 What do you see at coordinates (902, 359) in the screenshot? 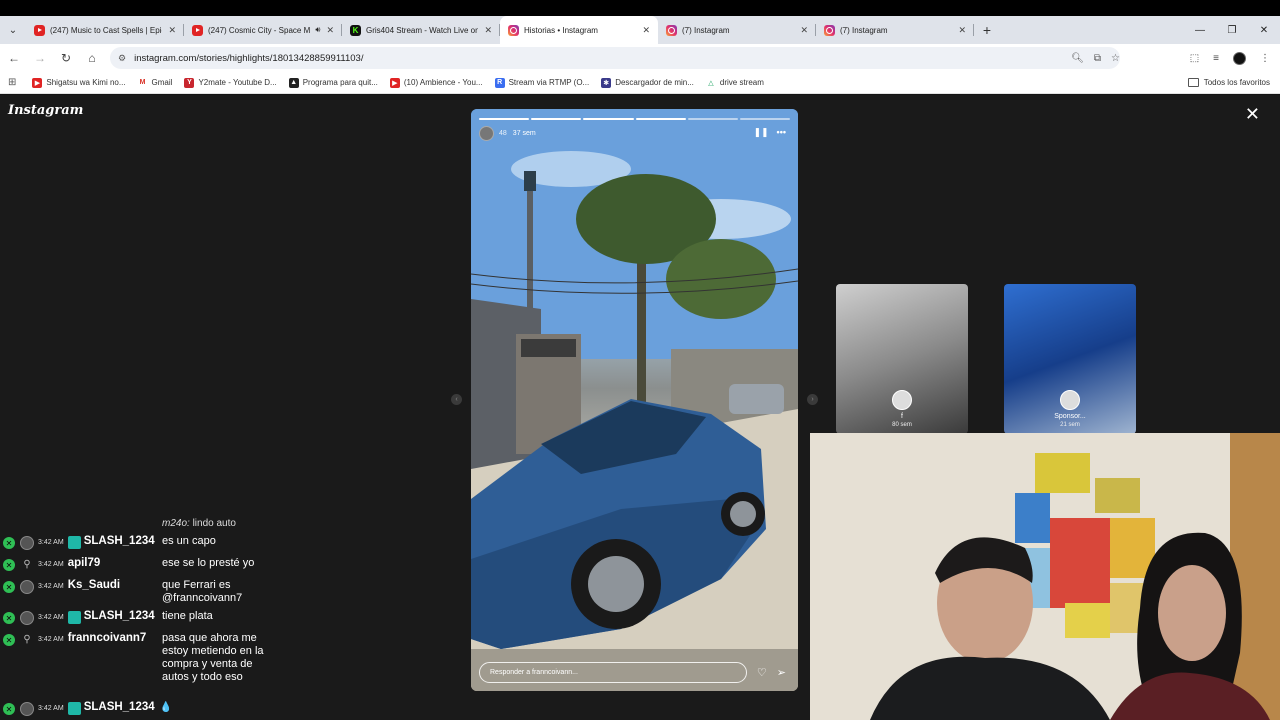
I see `story-preview-next: f 80 sem` at bounding box center [902, 359].